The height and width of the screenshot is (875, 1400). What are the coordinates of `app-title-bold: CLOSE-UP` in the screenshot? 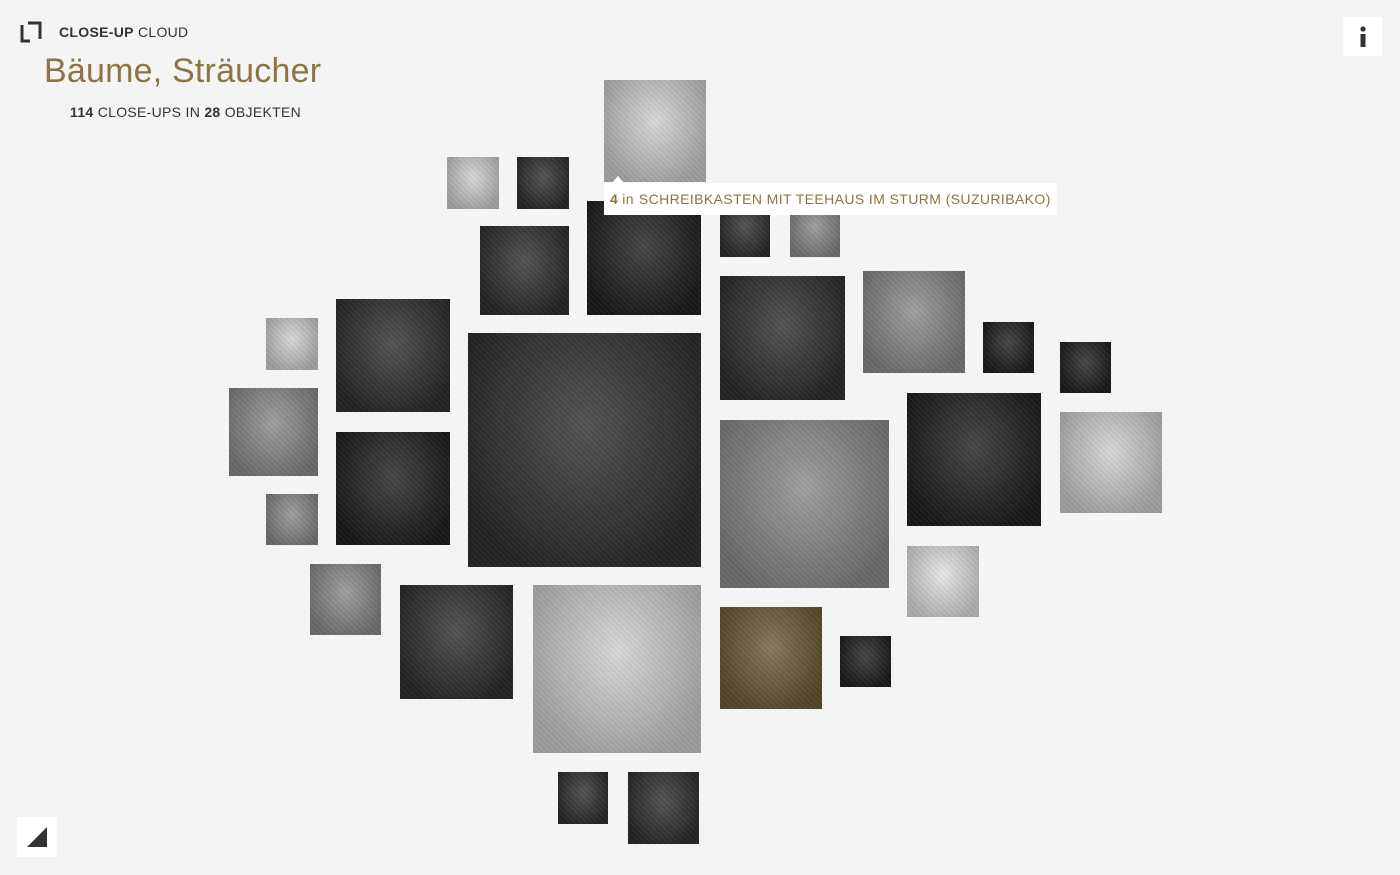 It's located at (96, 32).